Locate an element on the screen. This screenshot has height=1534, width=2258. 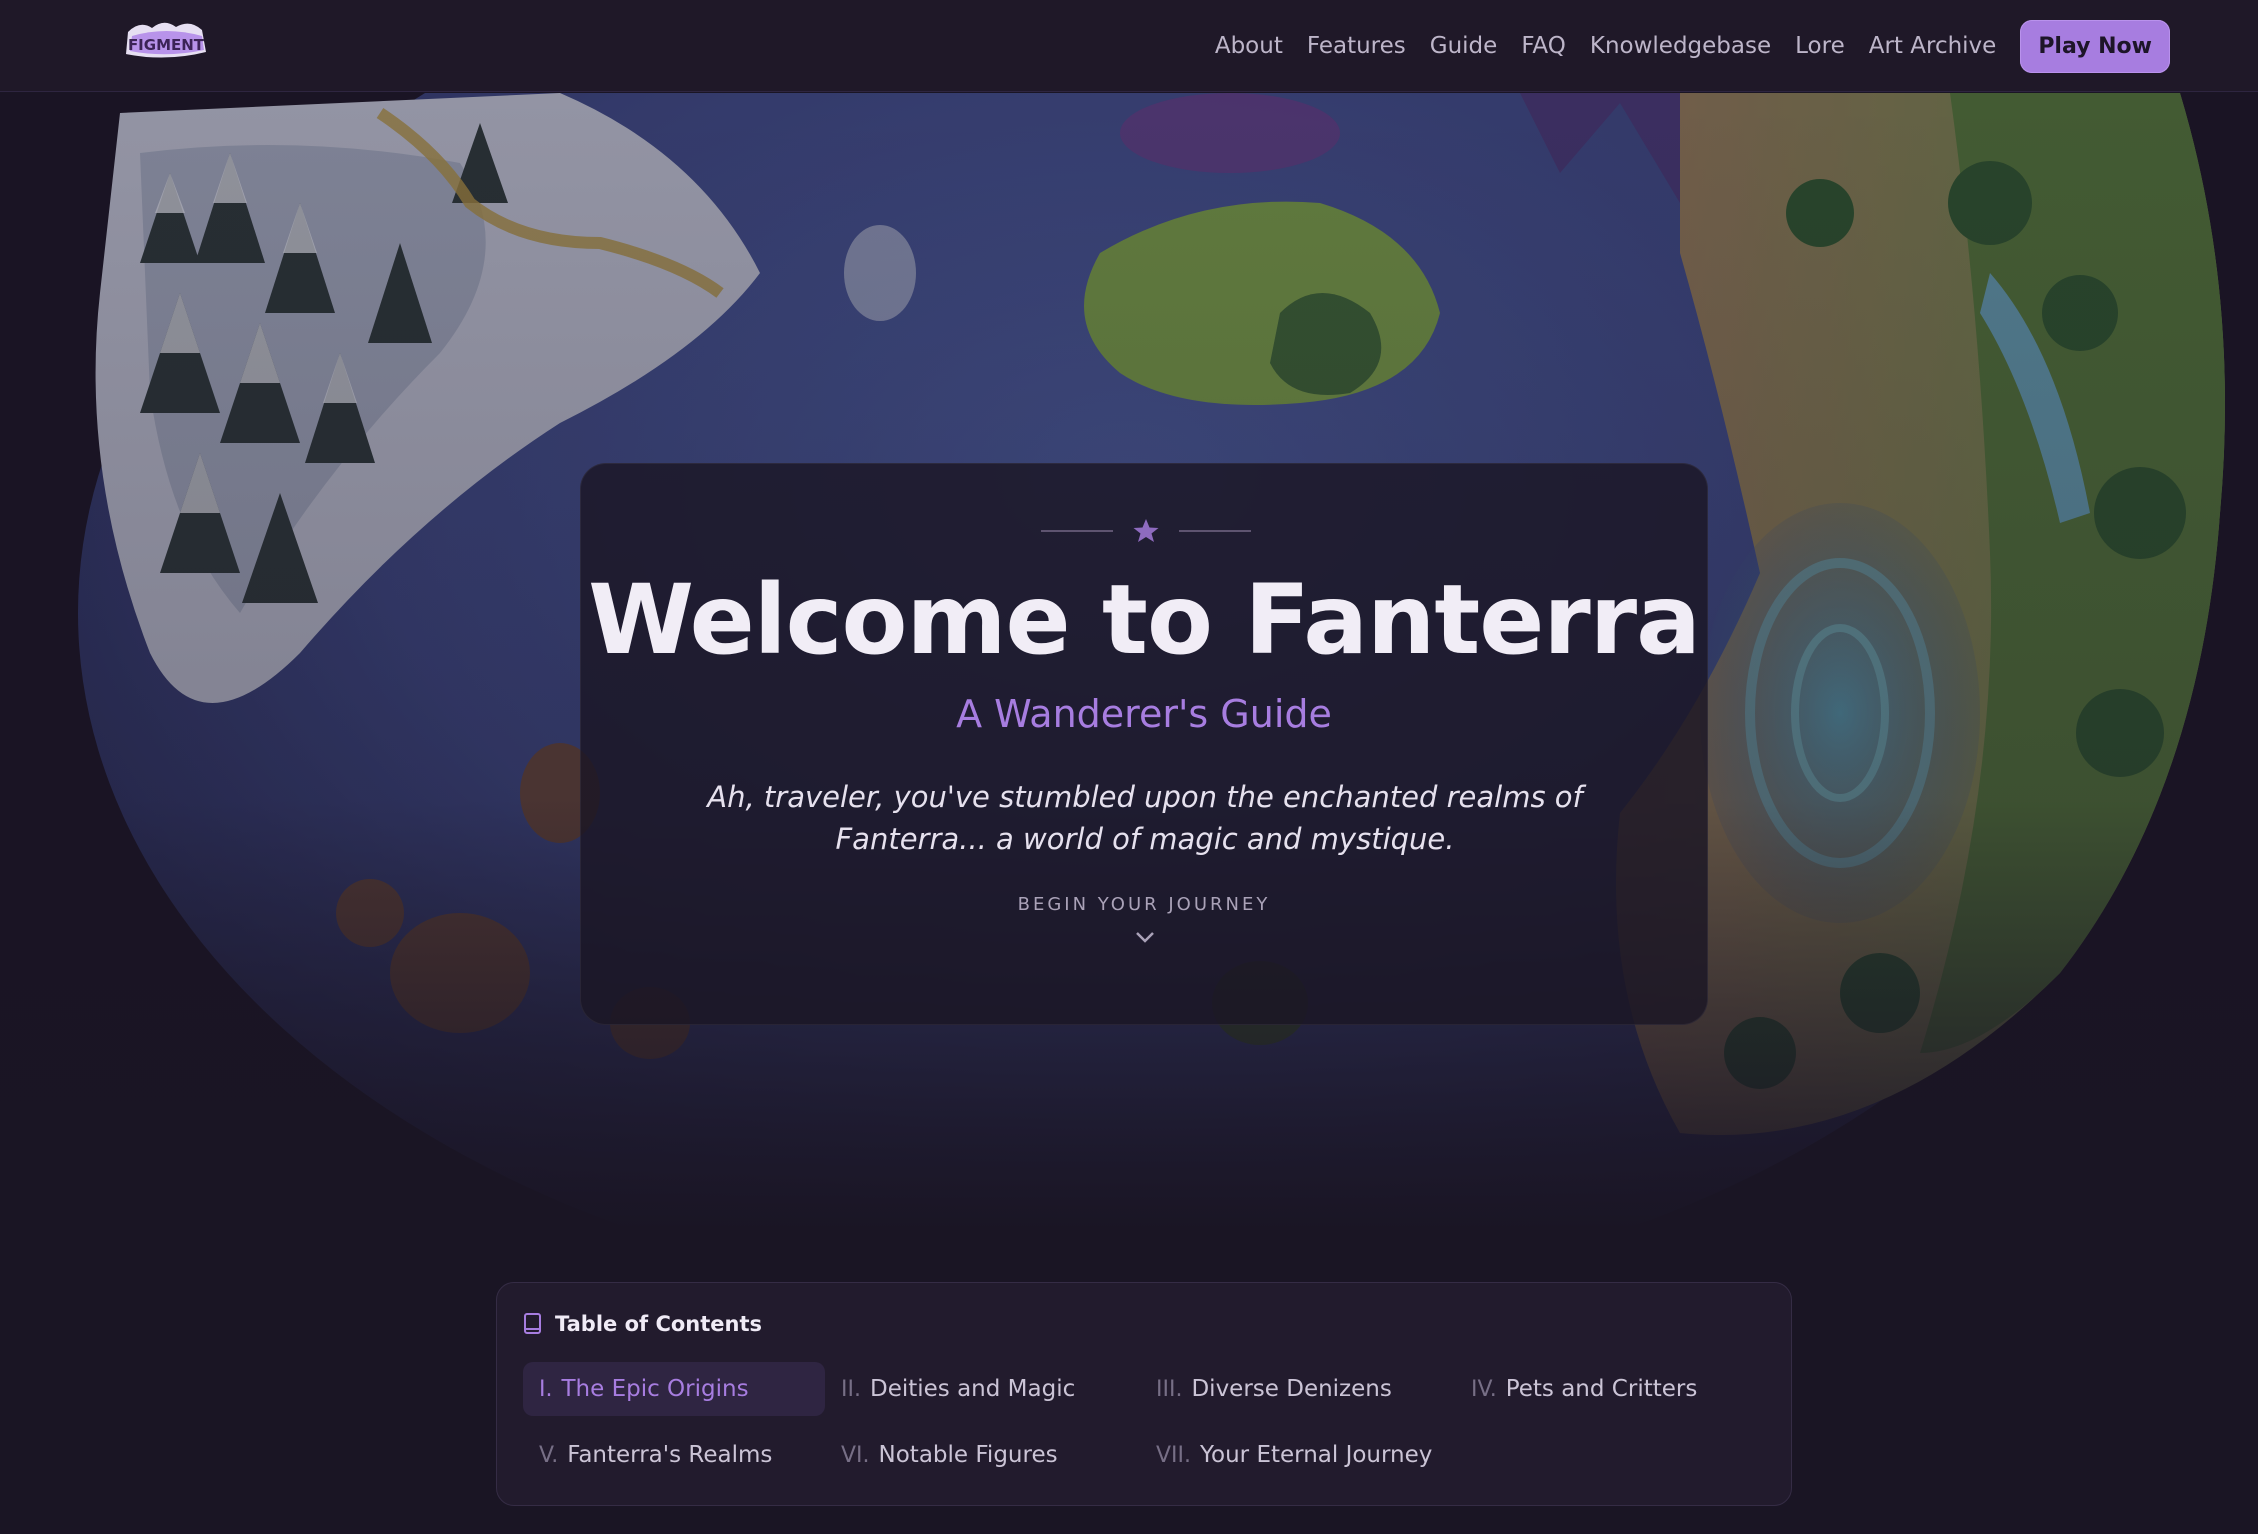
toc-item-deities-and-magic: II. Deities and Magic is located at coordinates (982, 1389).